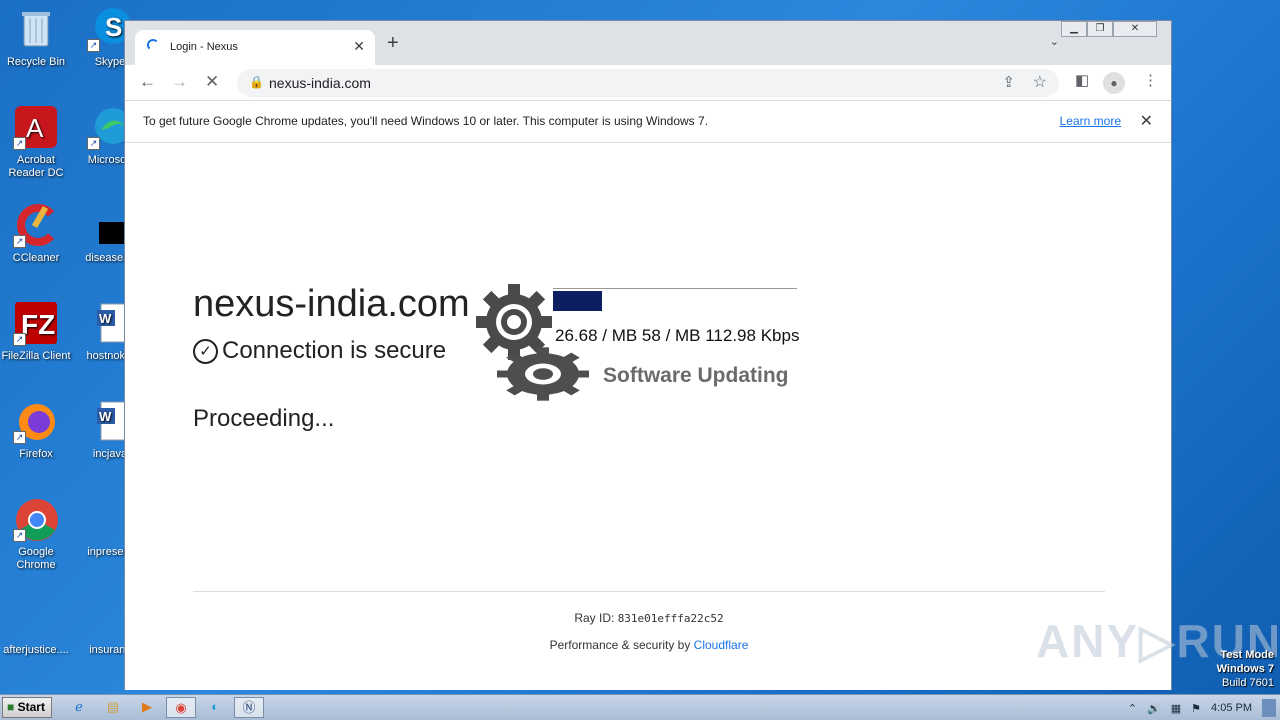 The image size is (1280, 720). Describe the element at coordinates (153, 45) in the screenshot. I see `loading-spinner-icon` at that location.